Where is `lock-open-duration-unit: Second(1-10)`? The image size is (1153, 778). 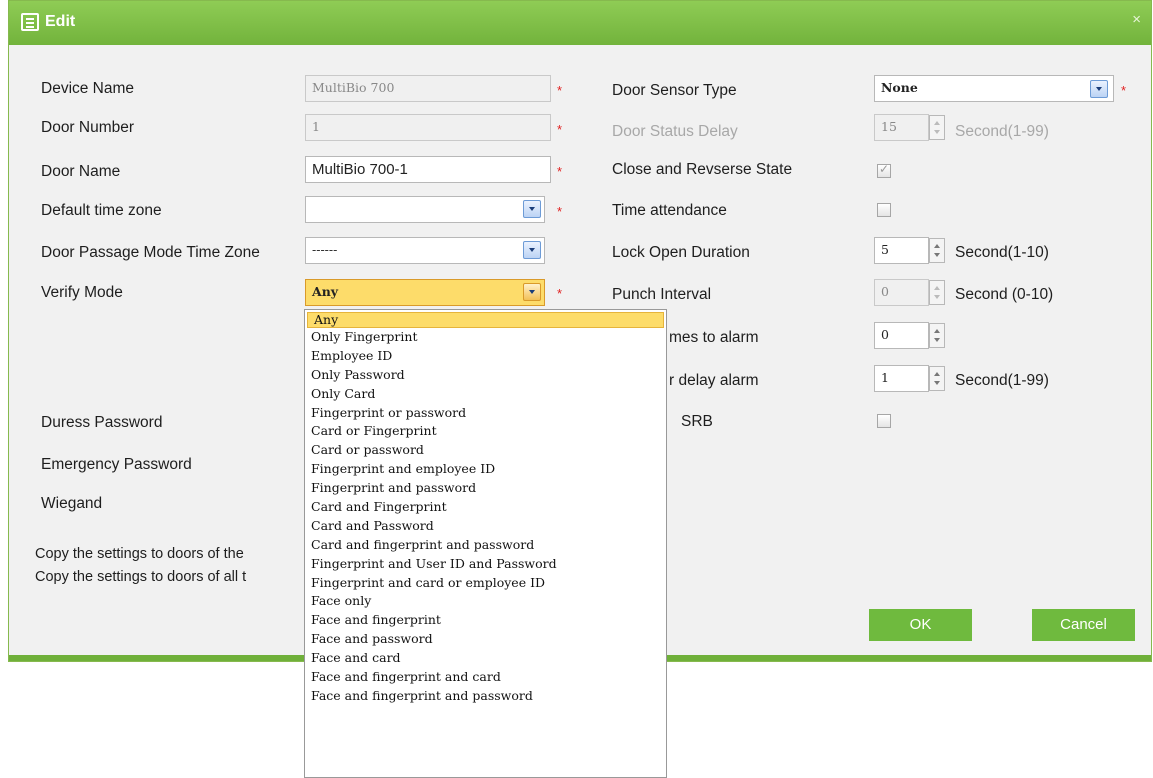
lock-open-duration-unit: Second(1-10) is located at coordinates (1002, 252).